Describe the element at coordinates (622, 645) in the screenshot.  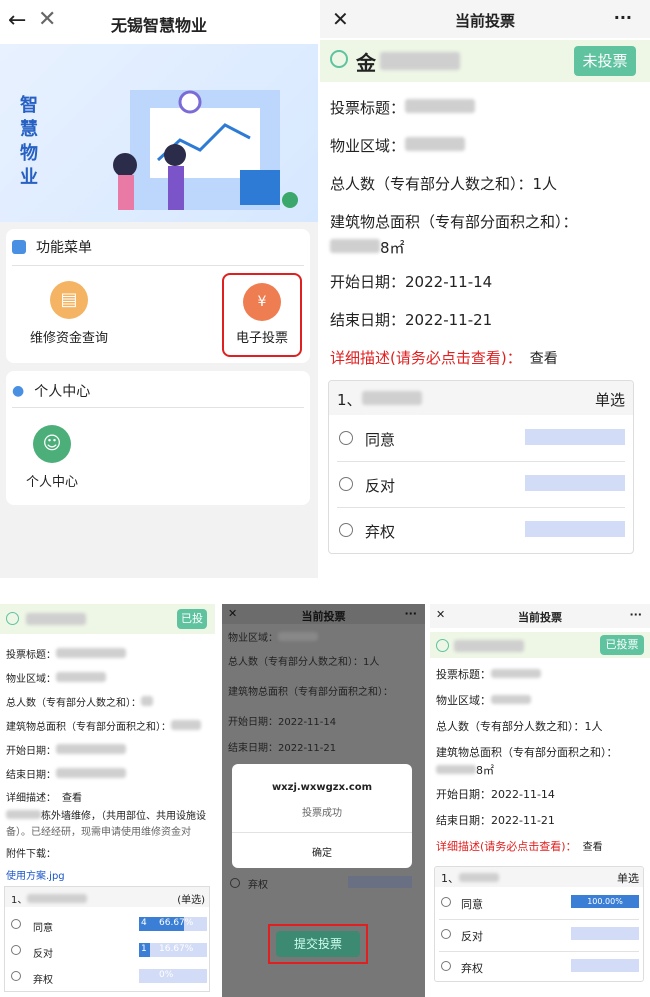
I see `status-voted-button: 已投票` at that location.